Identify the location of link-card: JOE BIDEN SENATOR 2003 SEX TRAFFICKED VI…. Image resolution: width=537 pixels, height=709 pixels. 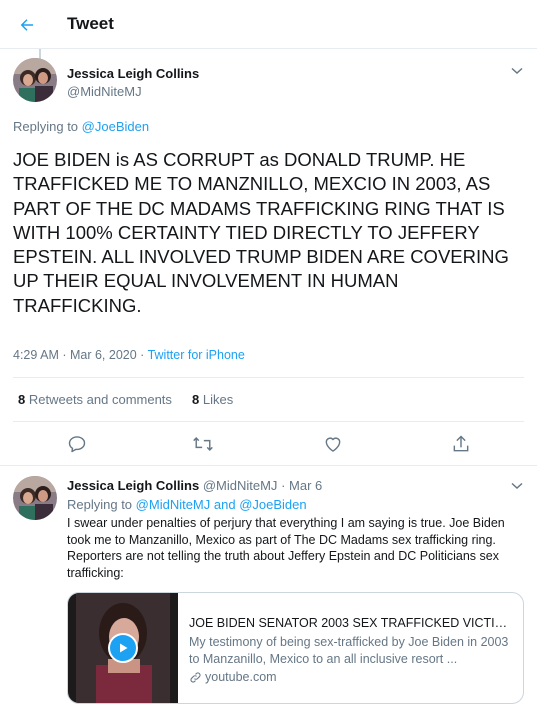
(295, 648).